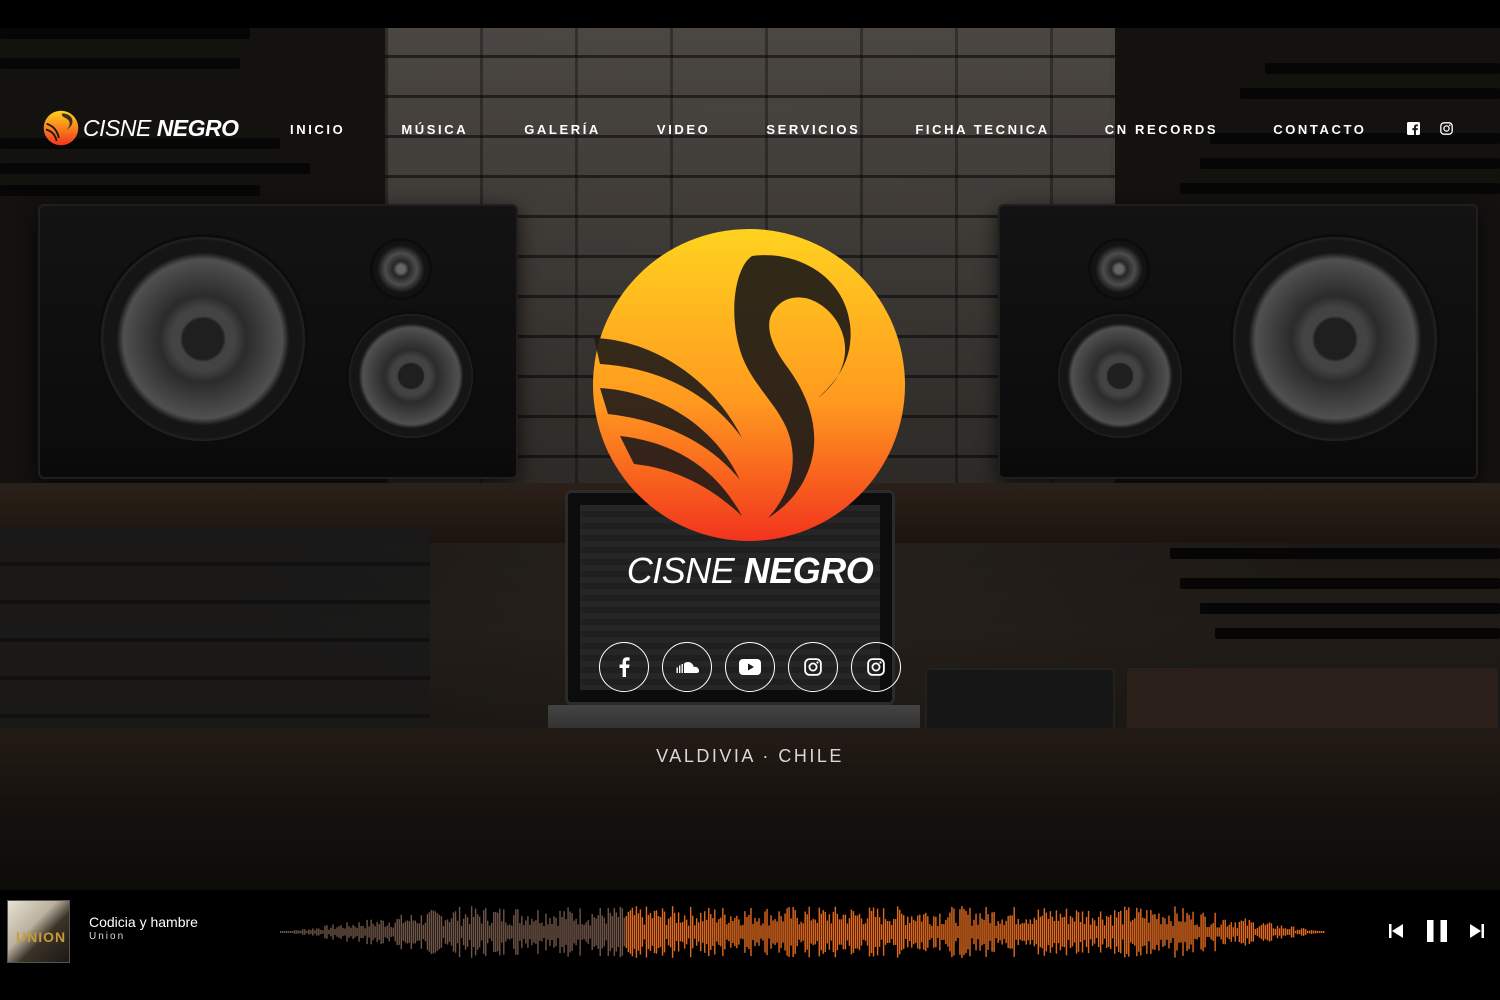  Describe the element at coordinates (1319, 129) in the screenshot. I see `nav-contacto: CONTACTO` at that location.